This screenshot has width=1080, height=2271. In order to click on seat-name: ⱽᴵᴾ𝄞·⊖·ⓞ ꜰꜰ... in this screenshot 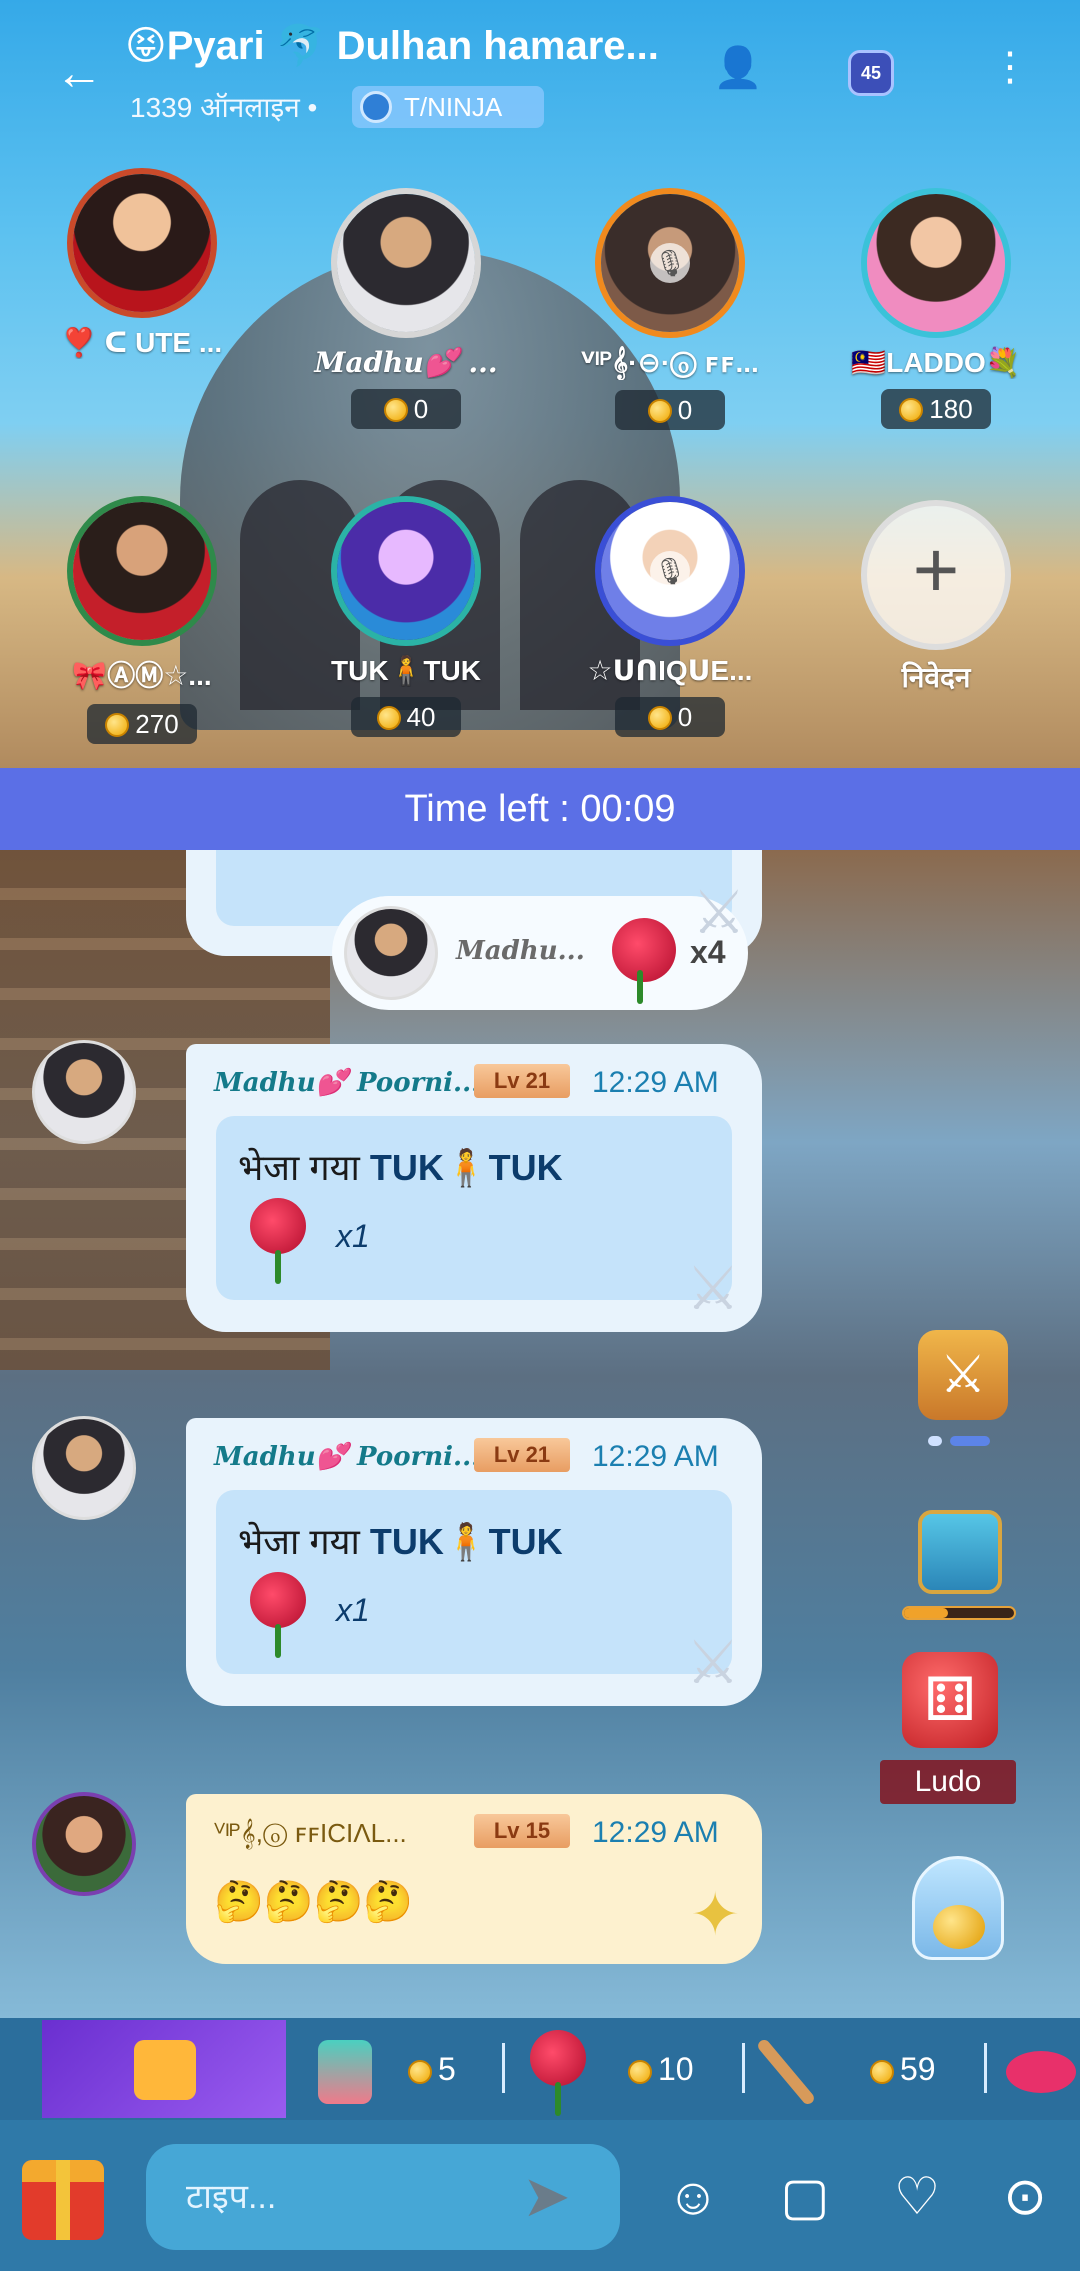, I will do `click(670, 362)`.